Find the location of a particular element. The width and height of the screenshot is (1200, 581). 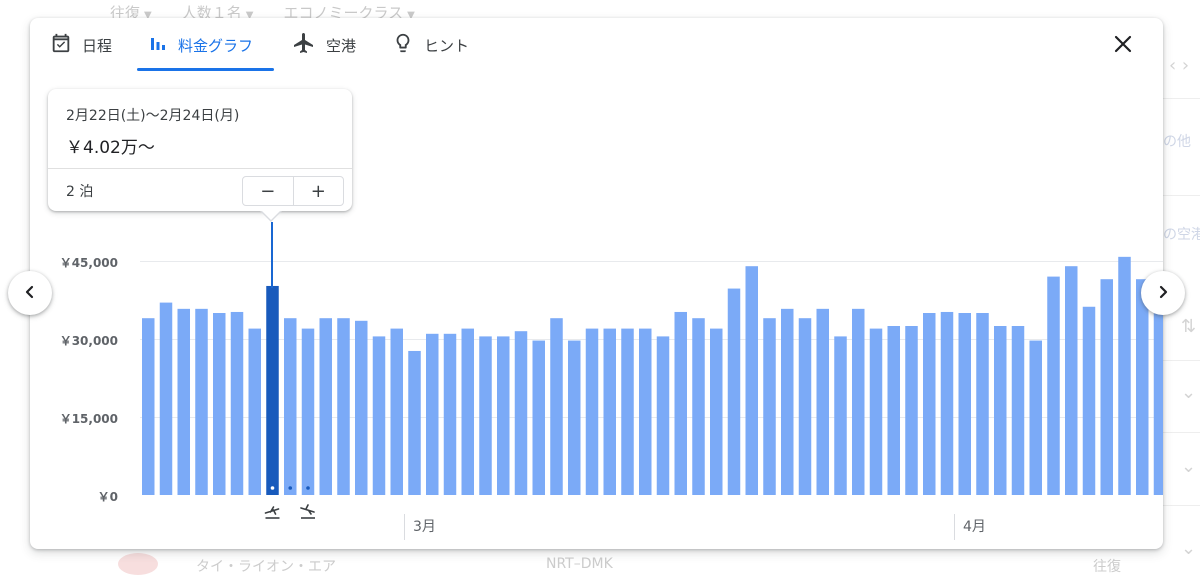

bg-sort-icon: ⇅ is located at coordinates (1189, 326).